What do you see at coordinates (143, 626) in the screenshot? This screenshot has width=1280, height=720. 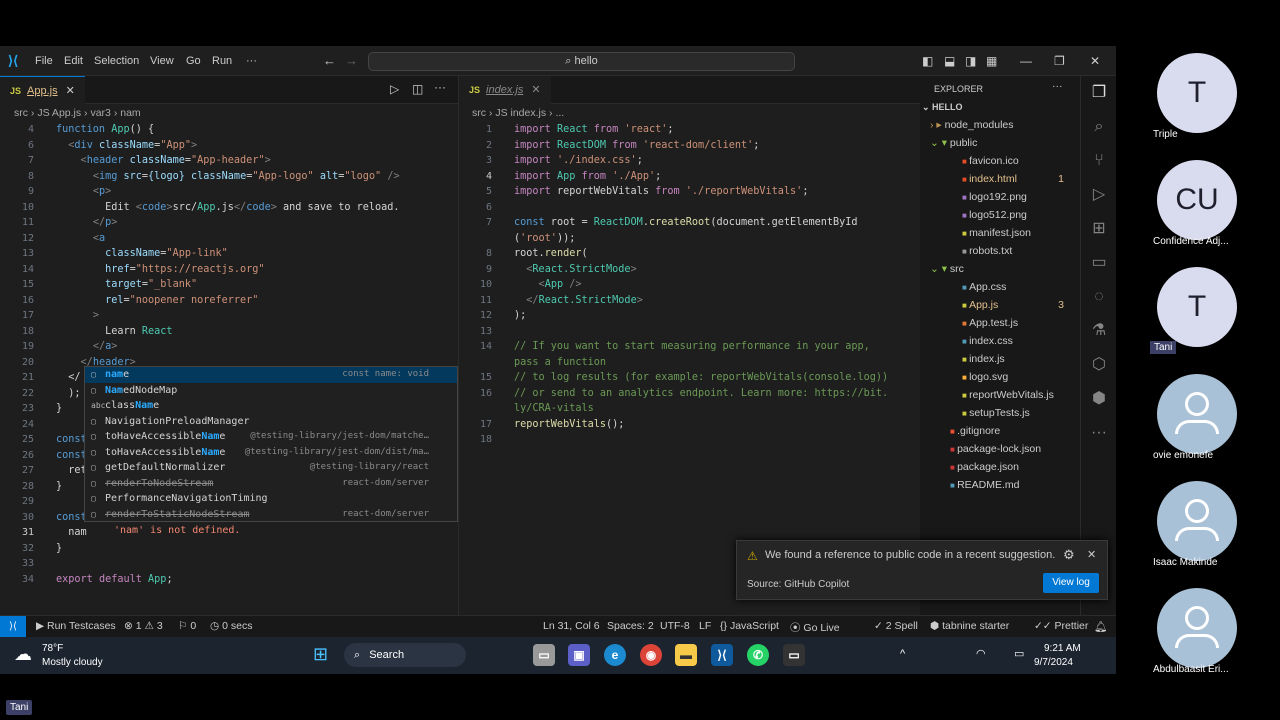 I see `problems-indicator: ⊗ 1 ⚠ 3` at bounding box center [143, 626].